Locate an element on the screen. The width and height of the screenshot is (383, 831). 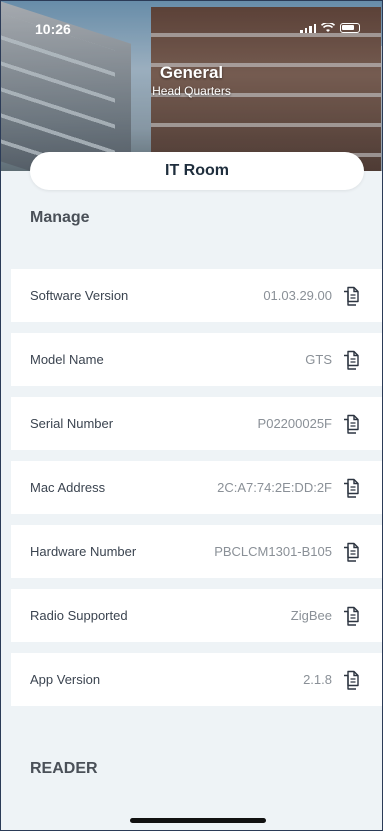
status-icons is located at coordinates (330, 27).